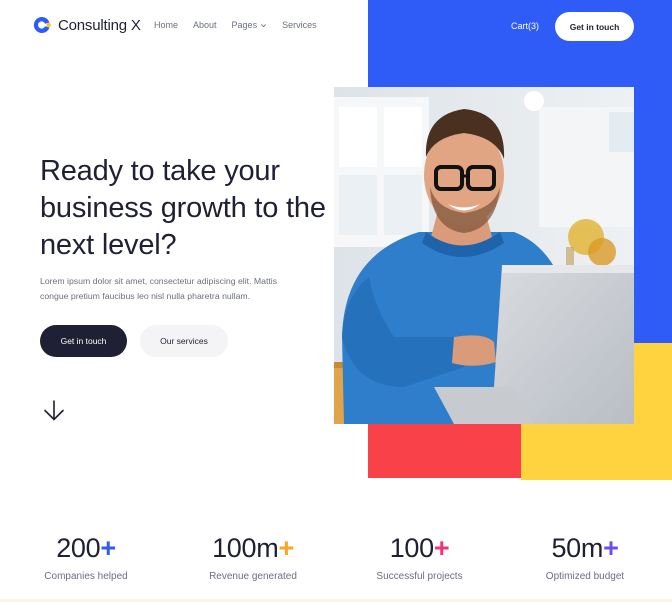 The width and height of the screenshot is (672, 602). What do you see at coordinates (99, 25) in the screenshot?
I see `logo-text: Consulting X` at bounding box center [99, 25].